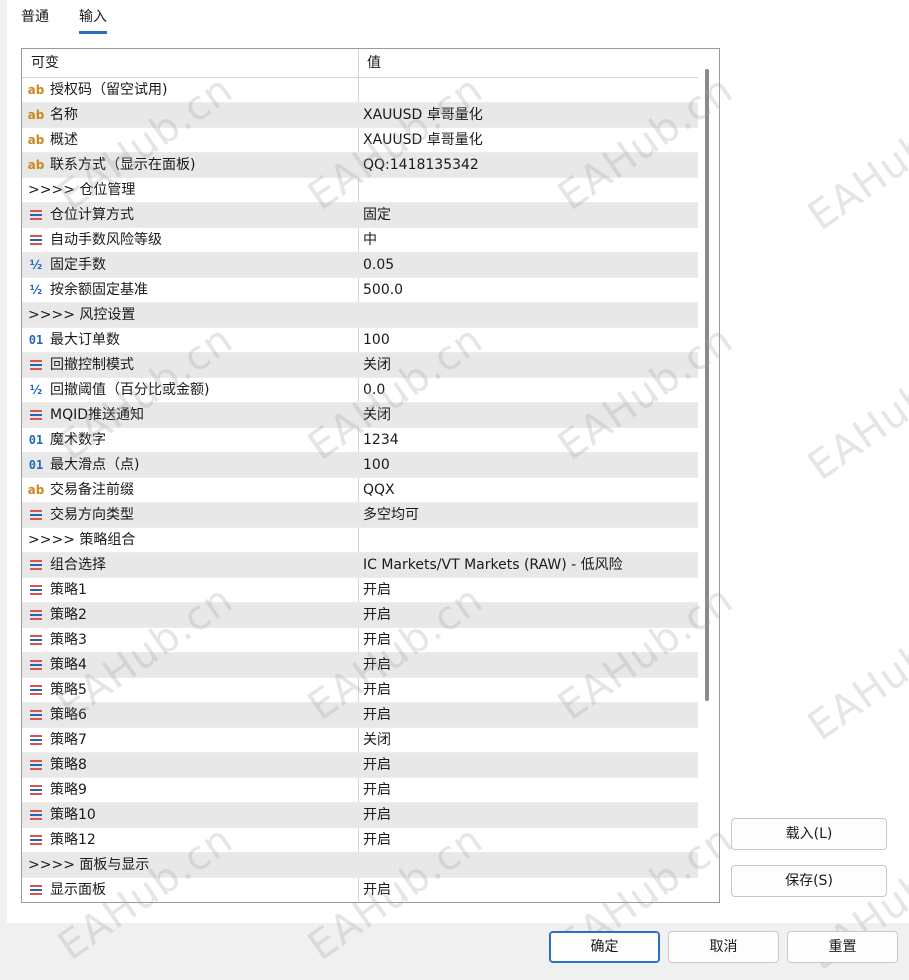  I want to click on parameter-row: MQID推送通知 关闭, so click(360, 415).